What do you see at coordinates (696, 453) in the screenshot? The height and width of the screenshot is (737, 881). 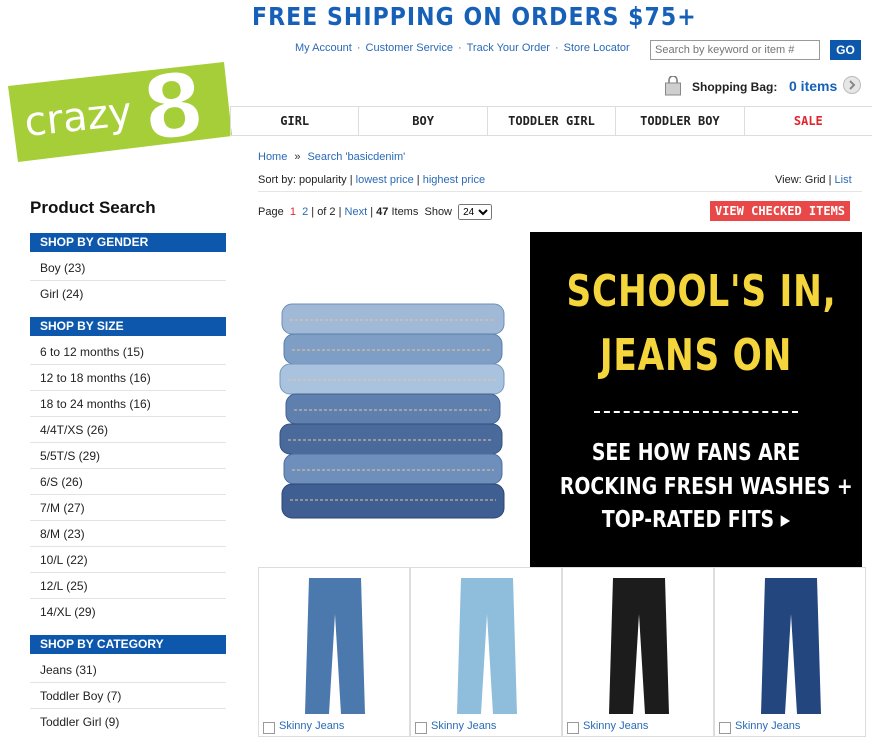 I see `banner-subtext-1: SEE HOW FANS ARE` at bounding box center [696, 453].